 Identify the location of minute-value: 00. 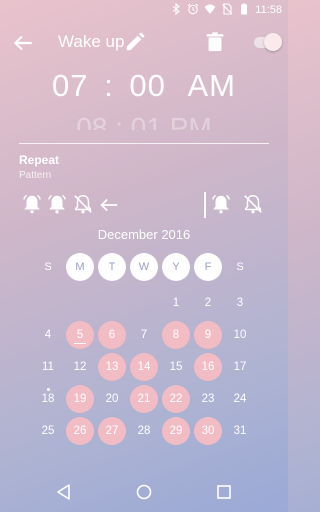
(147, 85).